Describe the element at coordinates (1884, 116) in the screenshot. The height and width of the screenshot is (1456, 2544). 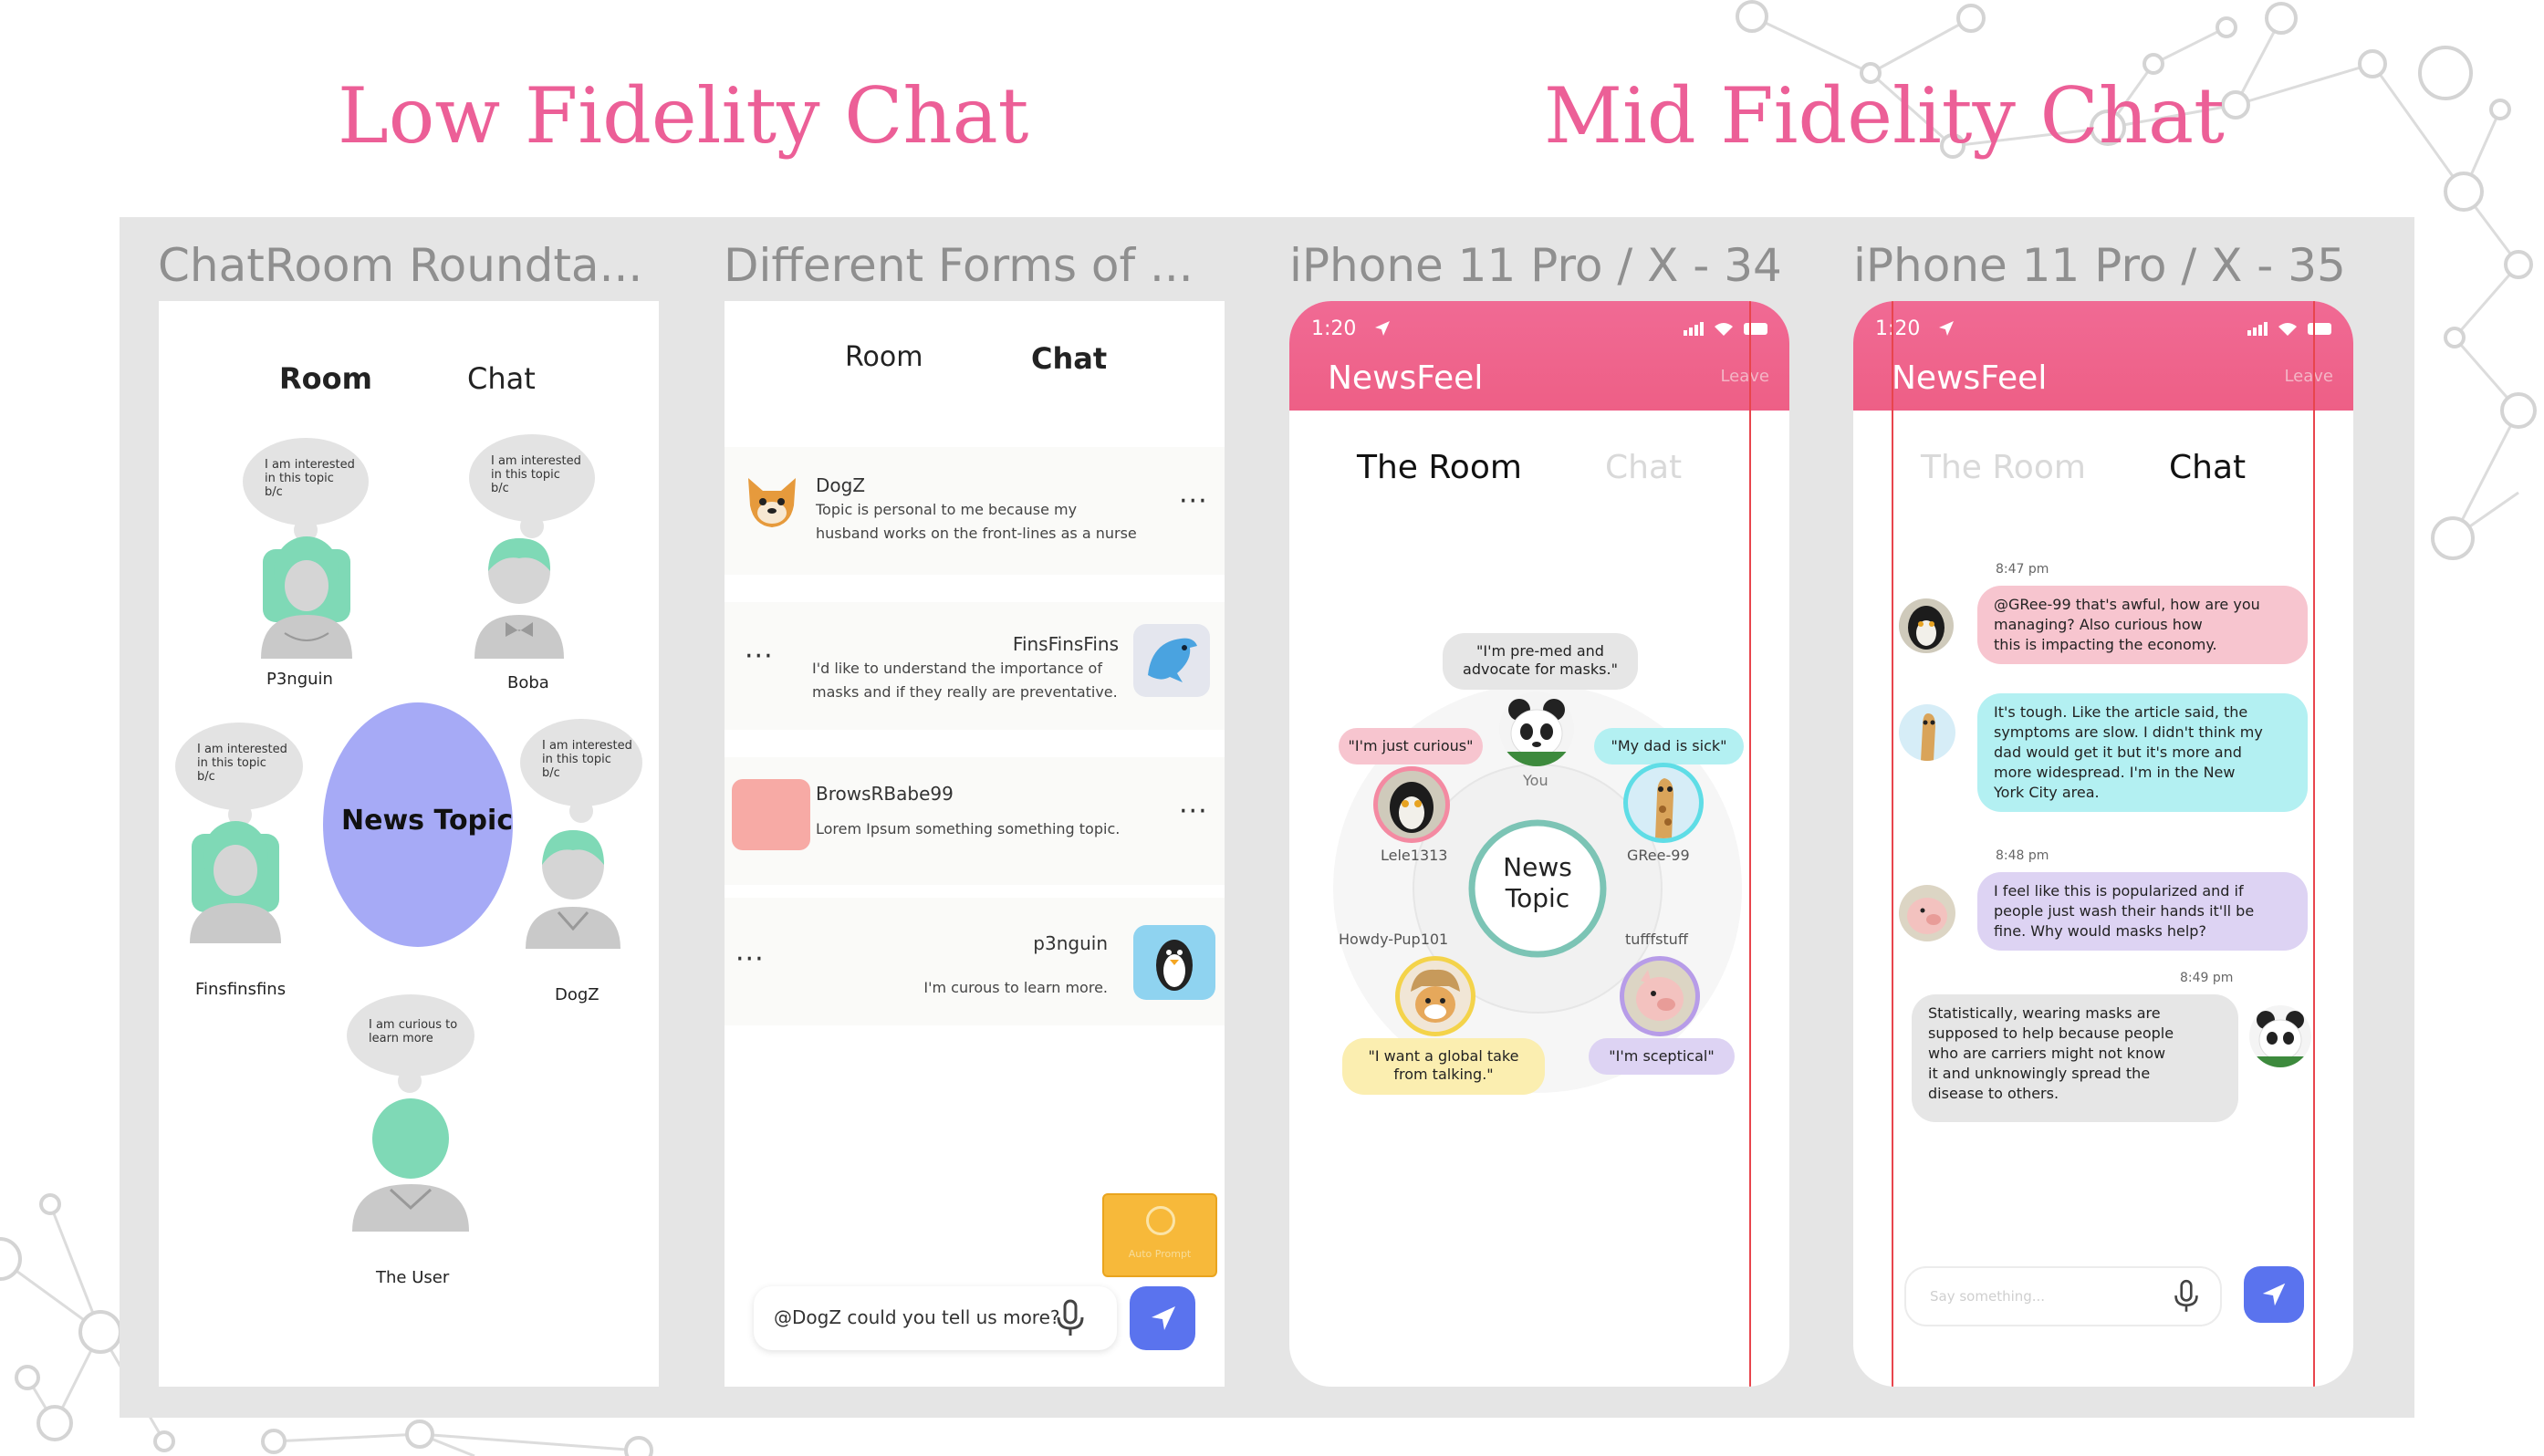
I see `mid-fidelity-title: Mid Fidelity Chat` at that location.